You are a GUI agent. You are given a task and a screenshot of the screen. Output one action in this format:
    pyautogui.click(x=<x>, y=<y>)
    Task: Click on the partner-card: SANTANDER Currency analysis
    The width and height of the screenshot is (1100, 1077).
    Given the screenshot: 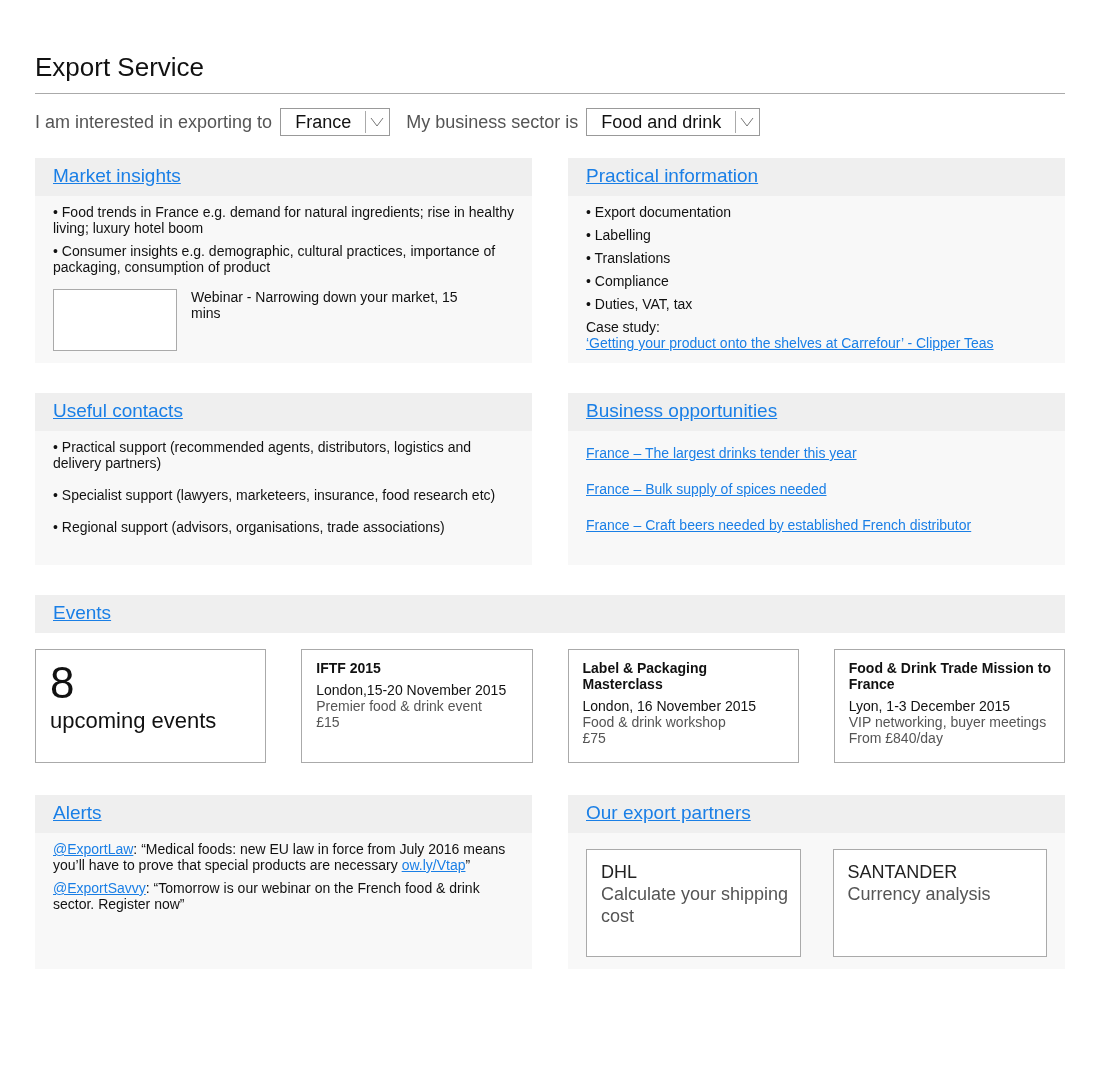 What is the action you would take?
    pyautogui.click(x=939, y=903)
    